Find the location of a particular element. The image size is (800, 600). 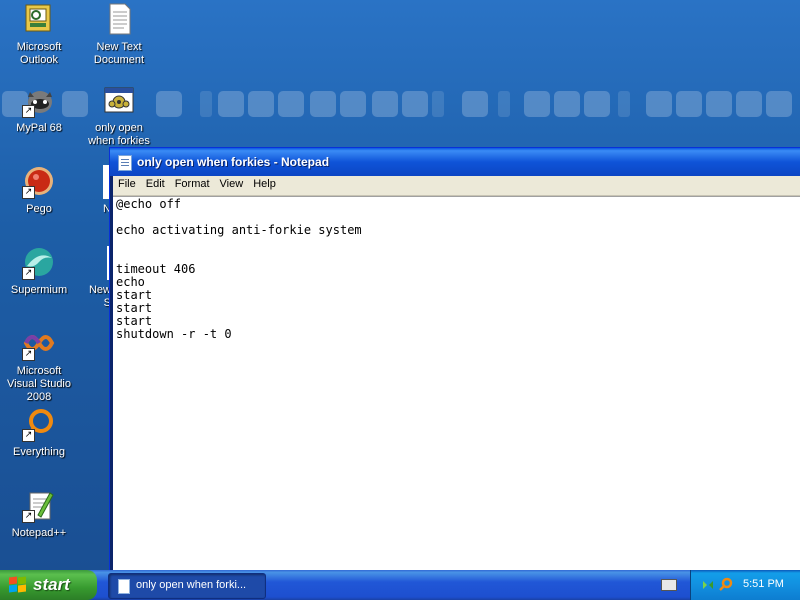

start-label: start is located at coordinates (51, 584).